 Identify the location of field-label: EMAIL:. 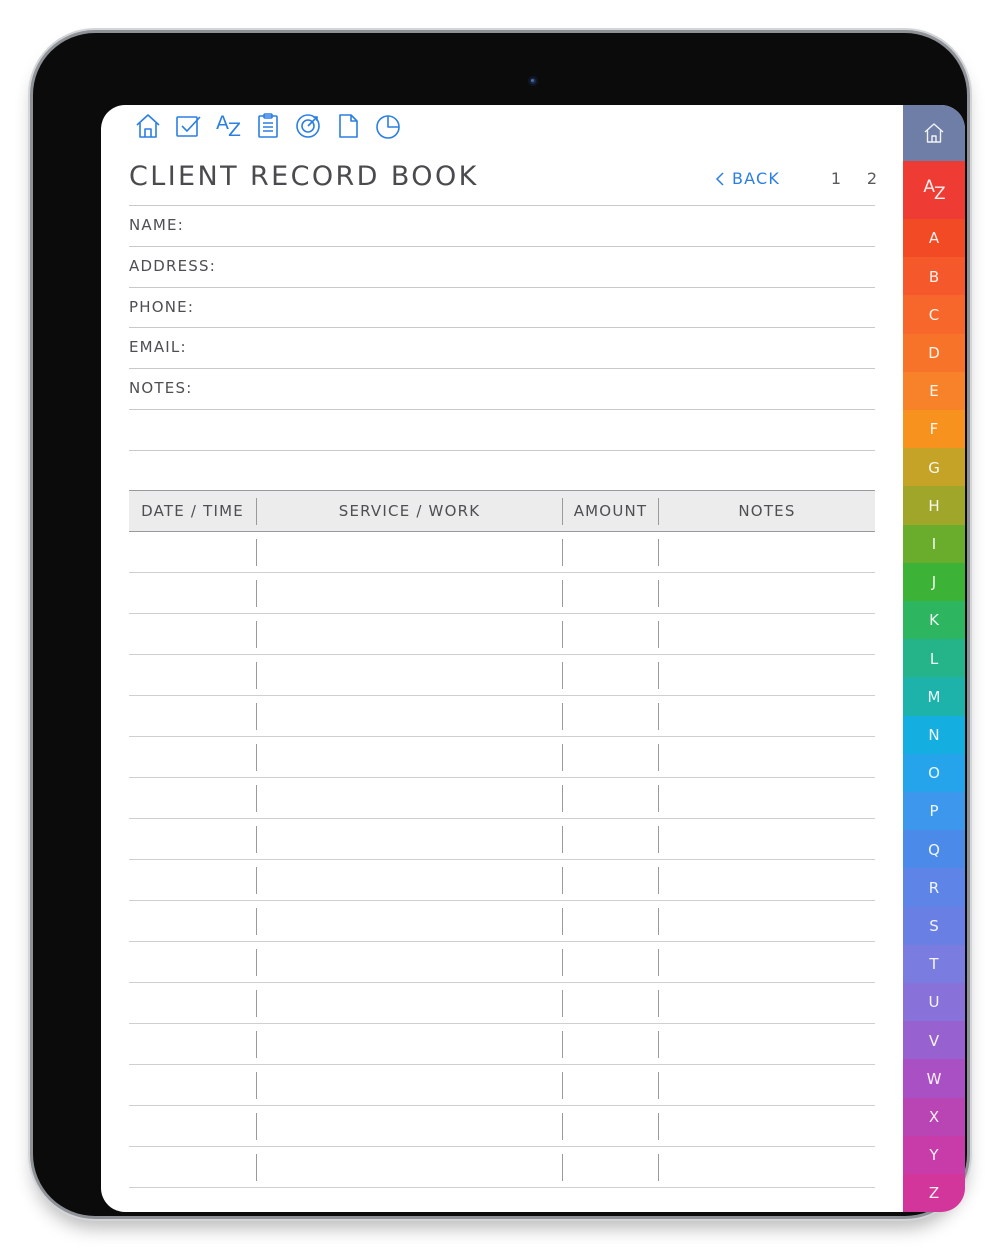
(158, 347).